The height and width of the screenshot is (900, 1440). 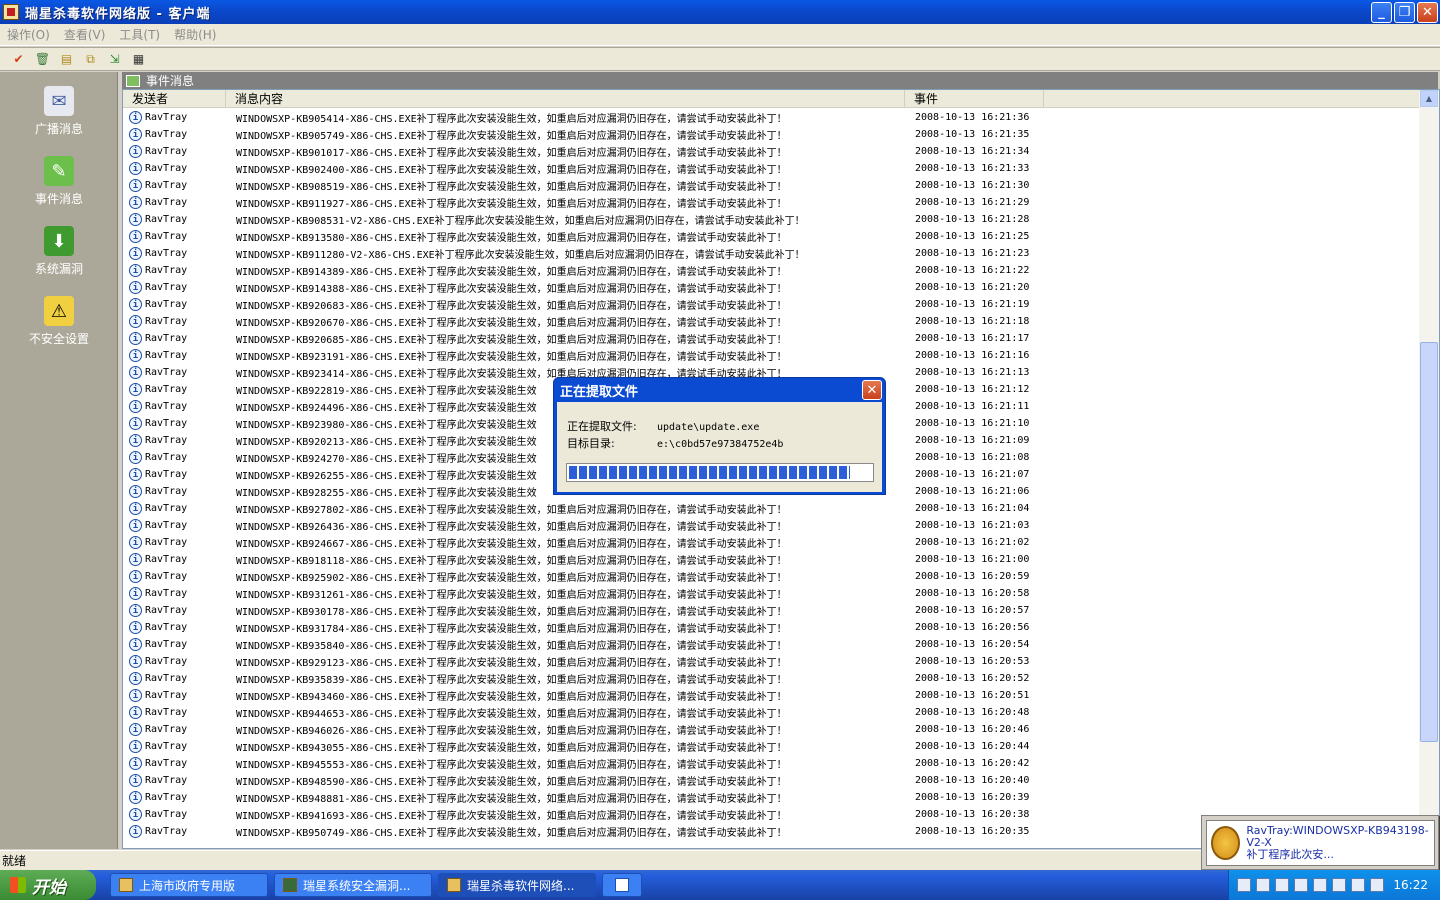 I want to click on app-icon, so click(x=126, y=885).